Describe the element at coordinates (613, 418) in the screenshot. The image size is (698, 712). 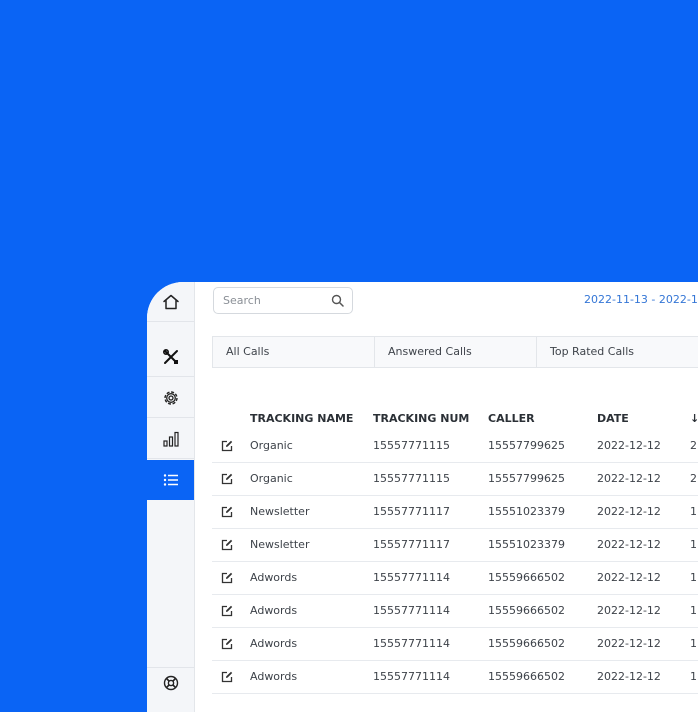
I see `column-header-date: DATE` at that location.